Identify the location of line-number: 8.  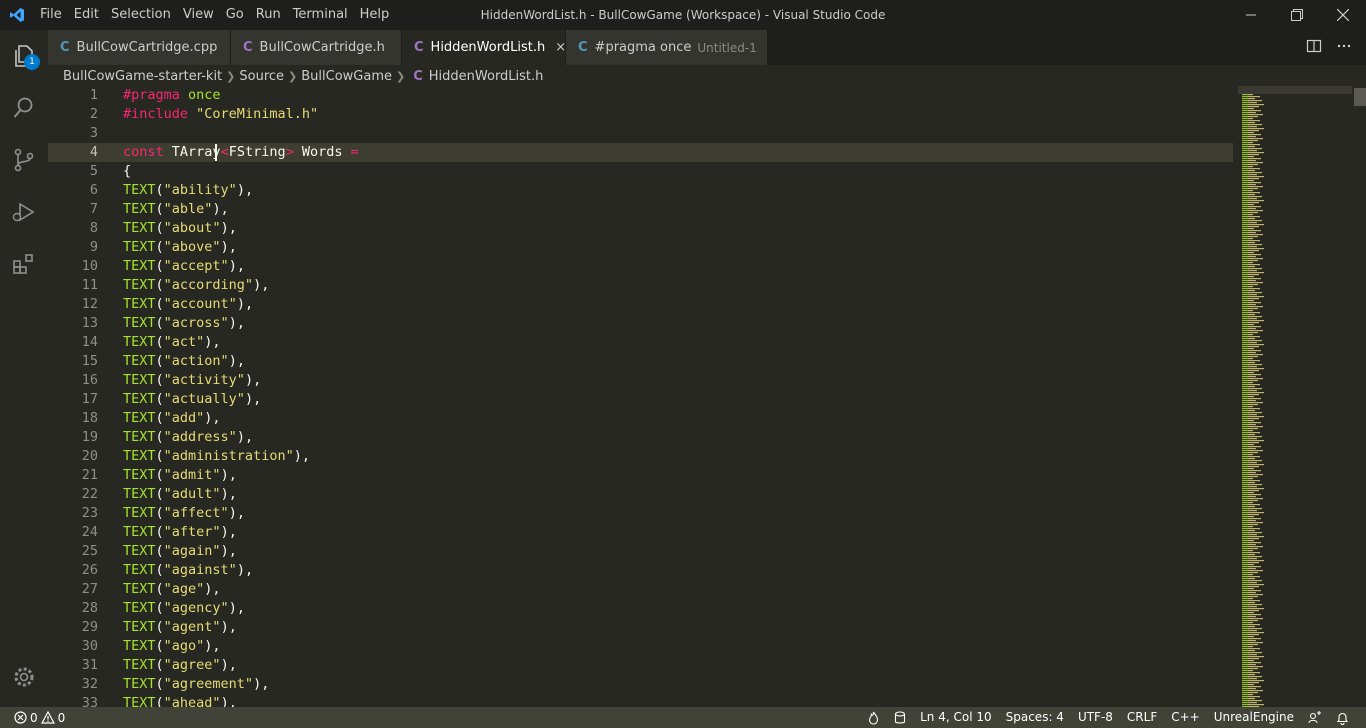
(93, 228).